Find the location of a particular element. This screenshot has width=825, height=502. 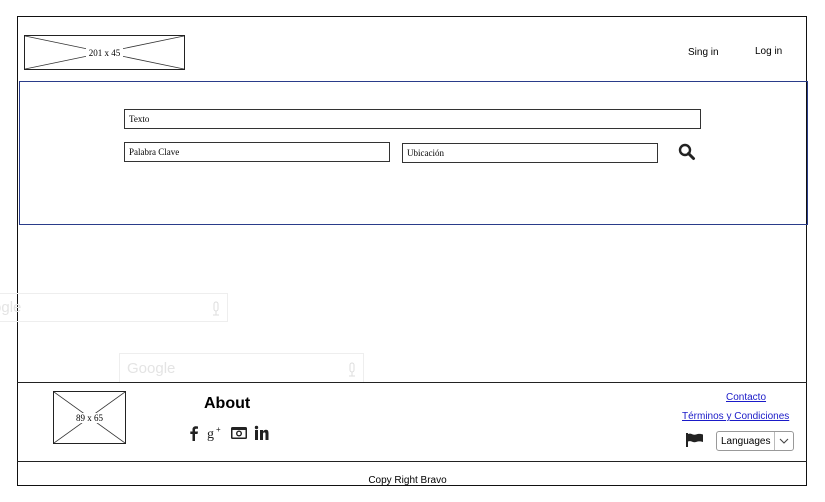

footer-divider is located at coordinates (412, 382).